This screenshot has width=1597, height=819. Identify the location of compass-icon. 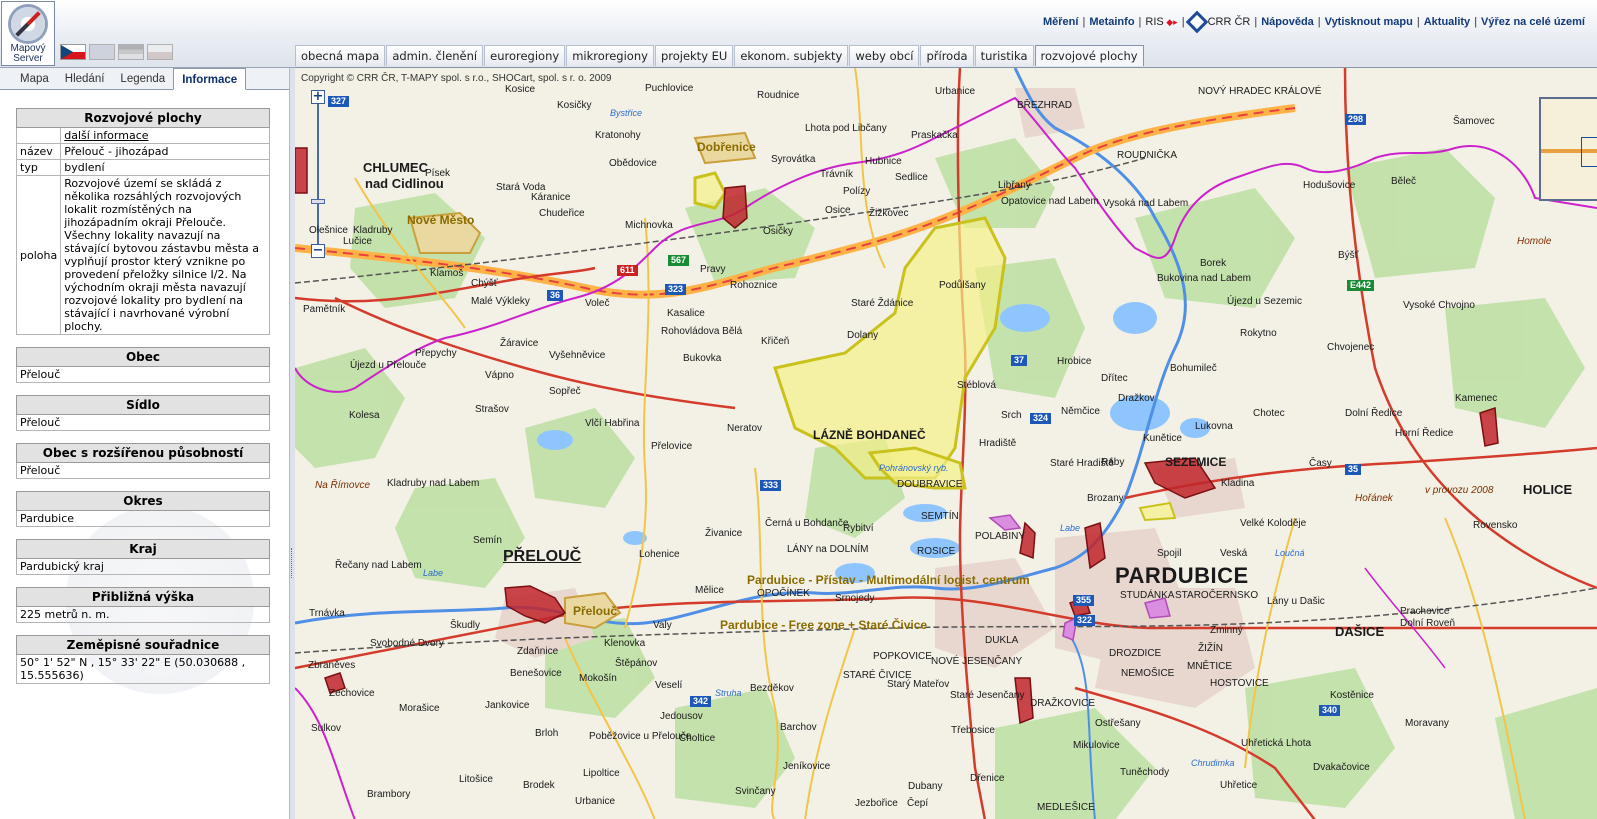
(28, 24).